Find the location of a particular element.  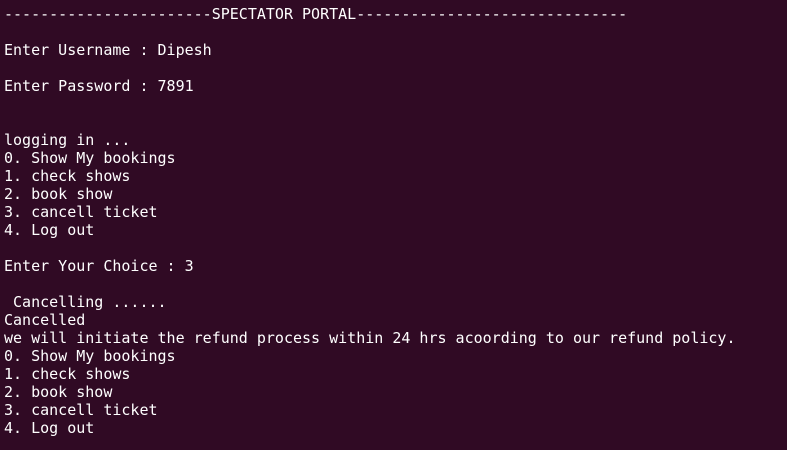

choice-prompt: Enter Your Choice : 3 is located at coordinates (99, 266).